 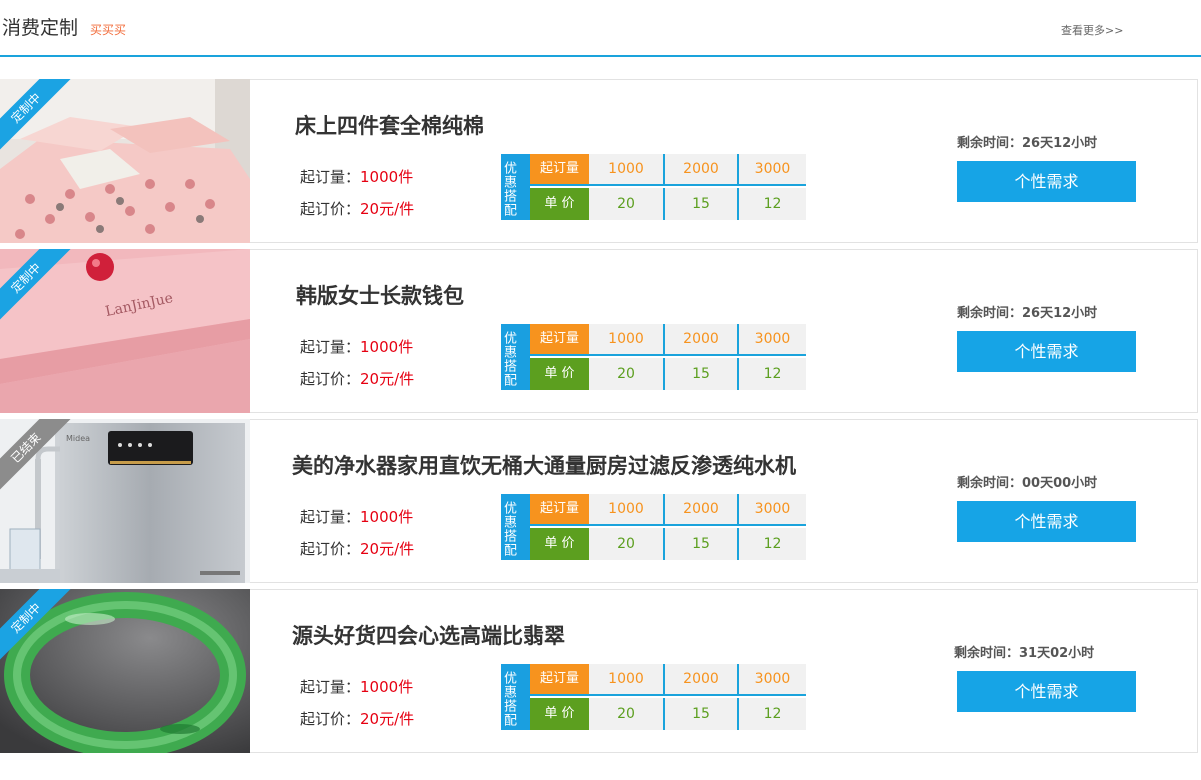 What do you see at coordinates (1092, 30) in the screenshot?
I see `view-more-link: 查看更多>>` at bounding box center [1092, 30].